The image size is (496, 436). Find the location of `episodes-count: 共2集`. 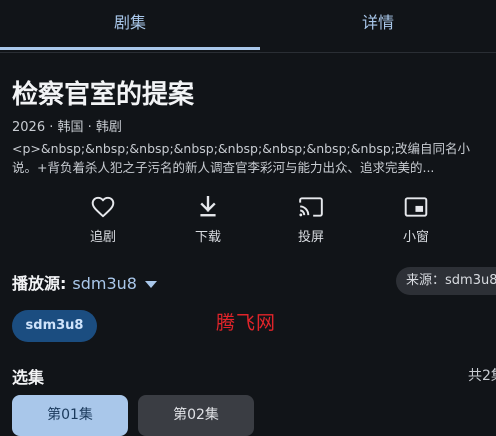

episodes-count: 共2集 is located at coordinates (482, 376).